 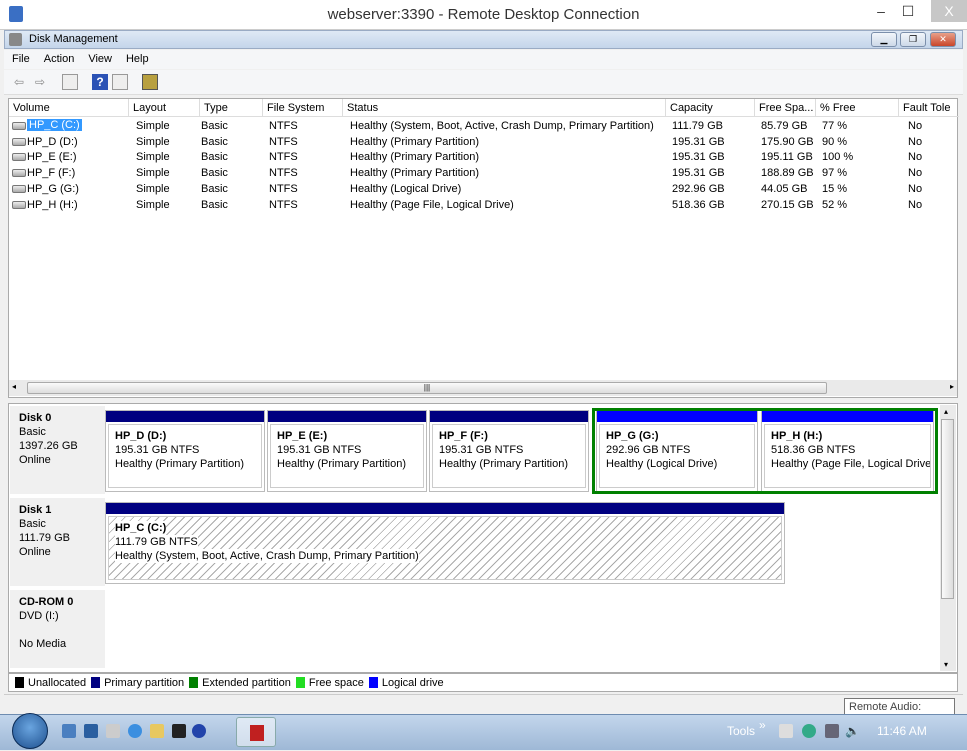 What do you see at coordinates (40, 82) in the screenshot?
I see `forward-icon: ⇨` at bounding box center [40, 82].